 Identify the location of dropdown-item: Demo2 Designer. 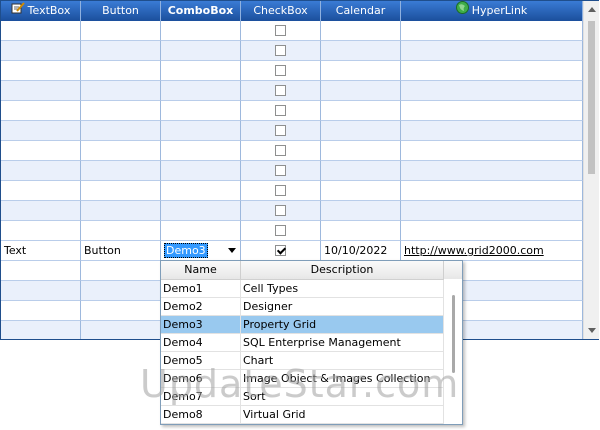
(311, 307).